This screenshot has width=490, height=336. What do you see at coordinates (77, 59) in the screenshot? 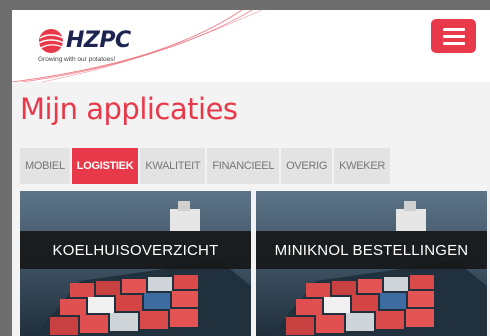
I see `brand-tagline: Growing with our potatoes!` at bounding box center [77, 59].